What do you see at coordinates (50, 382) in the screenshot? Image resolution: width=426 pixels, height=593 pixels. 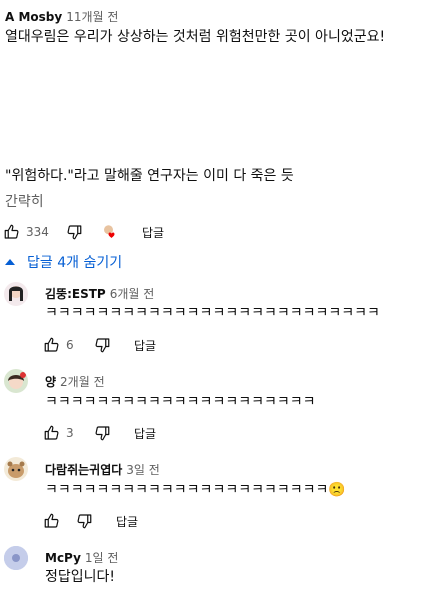 I see `reply-author: 양` at bounding box center [50, 382].